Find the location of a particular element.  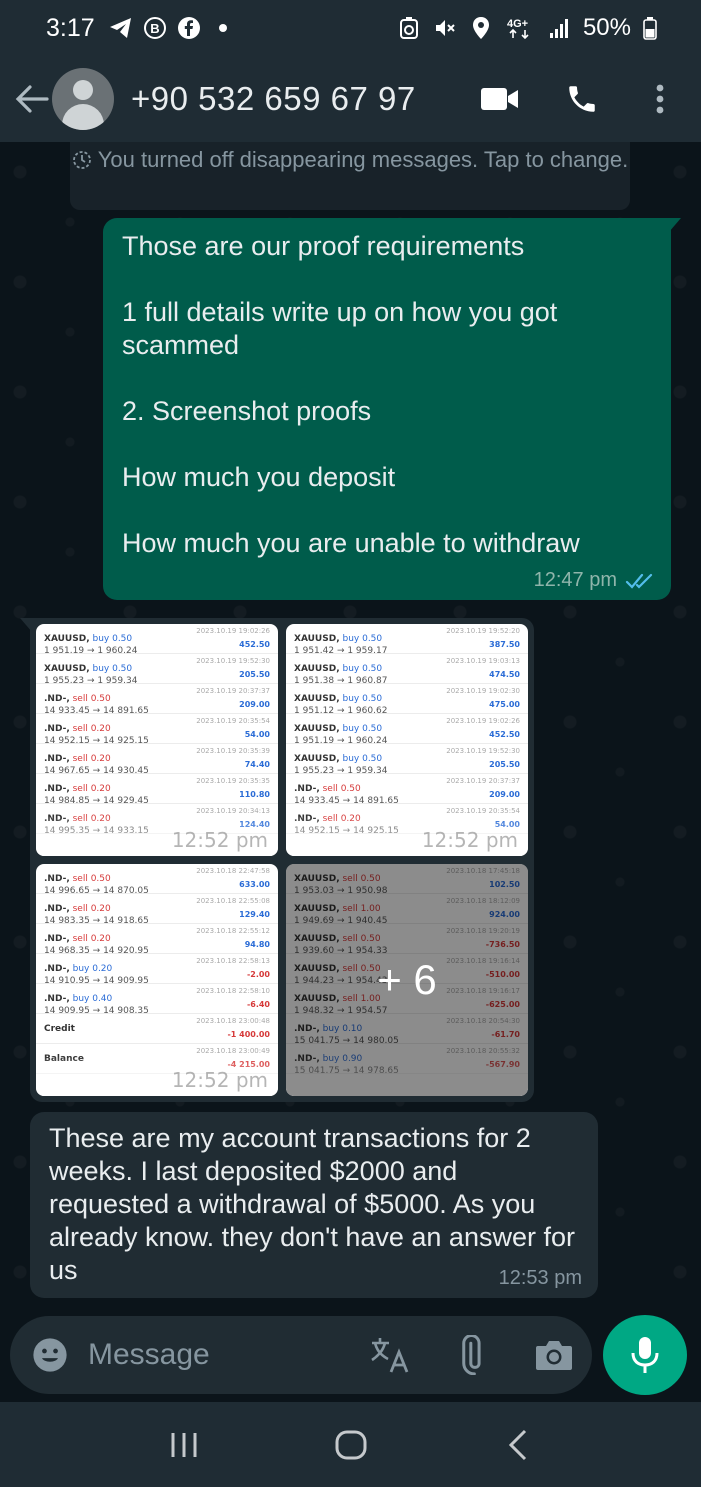

avatar-body is located at coordinates (83, 117).